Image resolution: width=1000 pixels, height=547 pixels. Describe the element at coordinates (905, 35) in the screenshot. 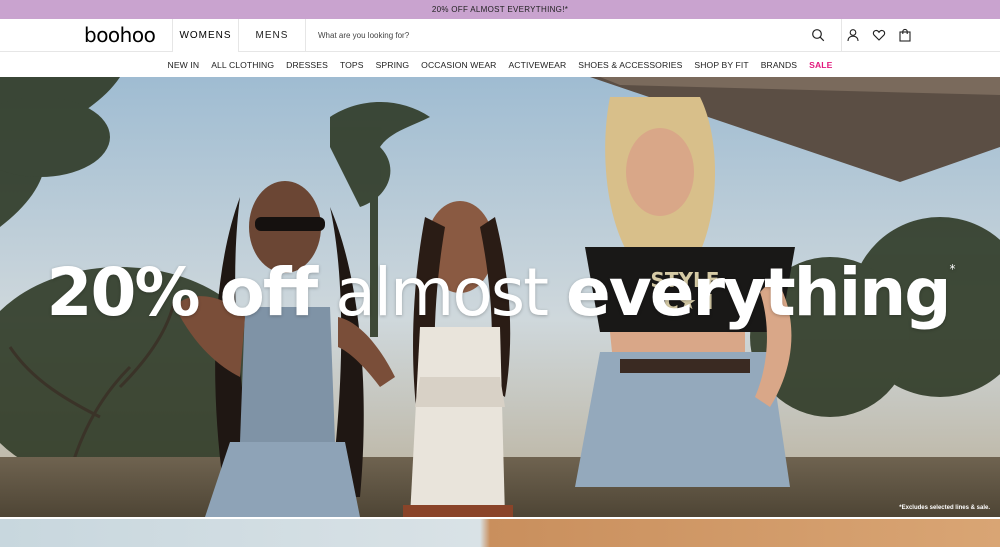

I see `bag-icon` at that location.